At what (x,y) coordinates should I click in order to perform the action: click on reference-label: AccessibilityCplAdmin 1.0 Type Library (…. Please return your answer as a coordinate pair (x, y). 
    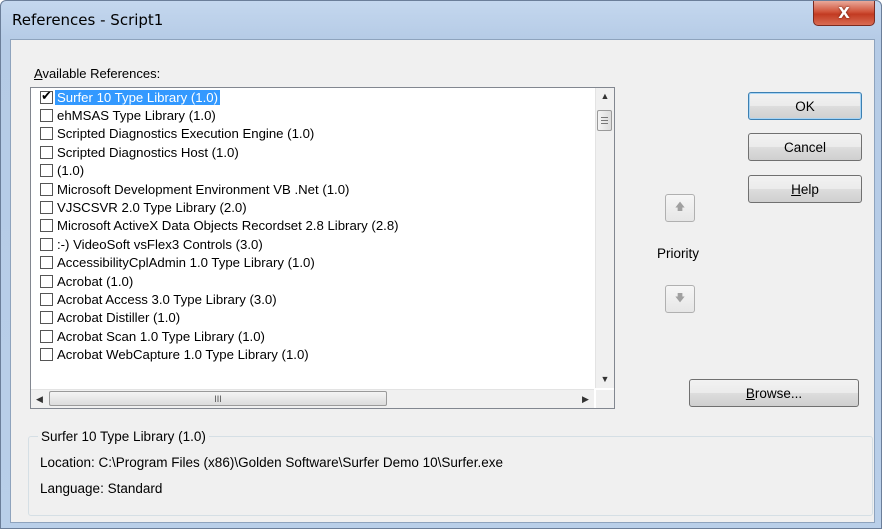
    Looking at the image, I should click on (186, 263).